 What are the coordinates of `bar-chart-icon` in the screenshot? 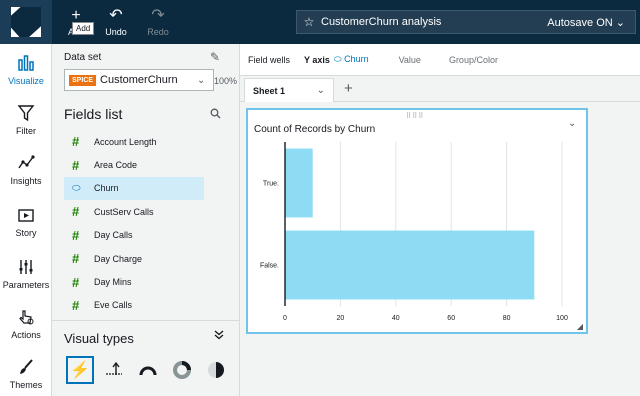 It's located at (26, 64).